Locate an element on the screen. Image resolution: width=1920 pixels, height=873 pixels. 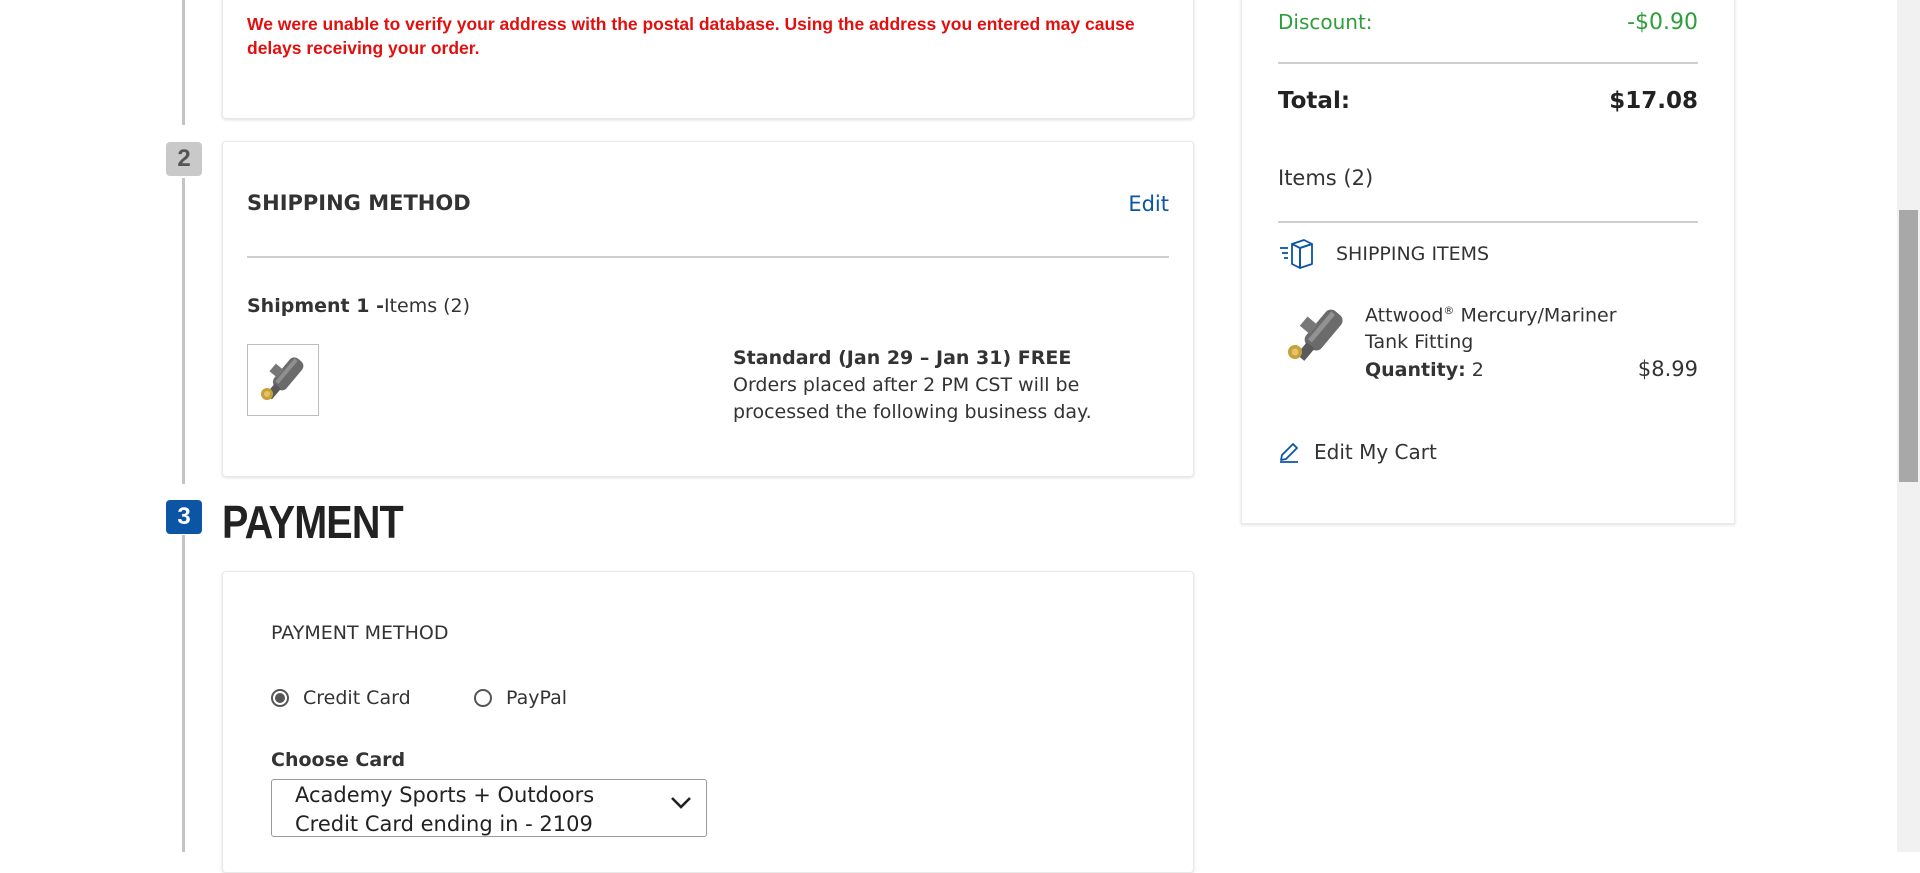
checkout-timeline-upper is located at coordinates (183, 62).